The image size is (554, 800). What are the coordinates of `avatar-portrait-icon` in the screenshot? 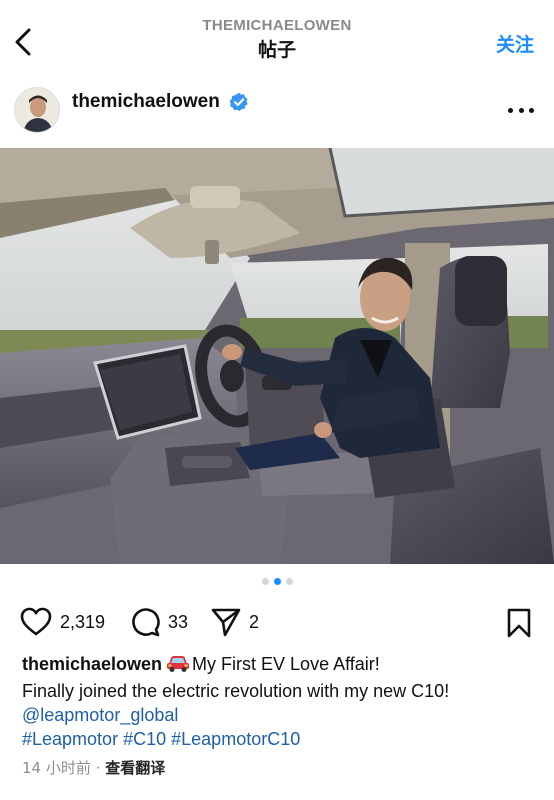 It's located at (37, 110).